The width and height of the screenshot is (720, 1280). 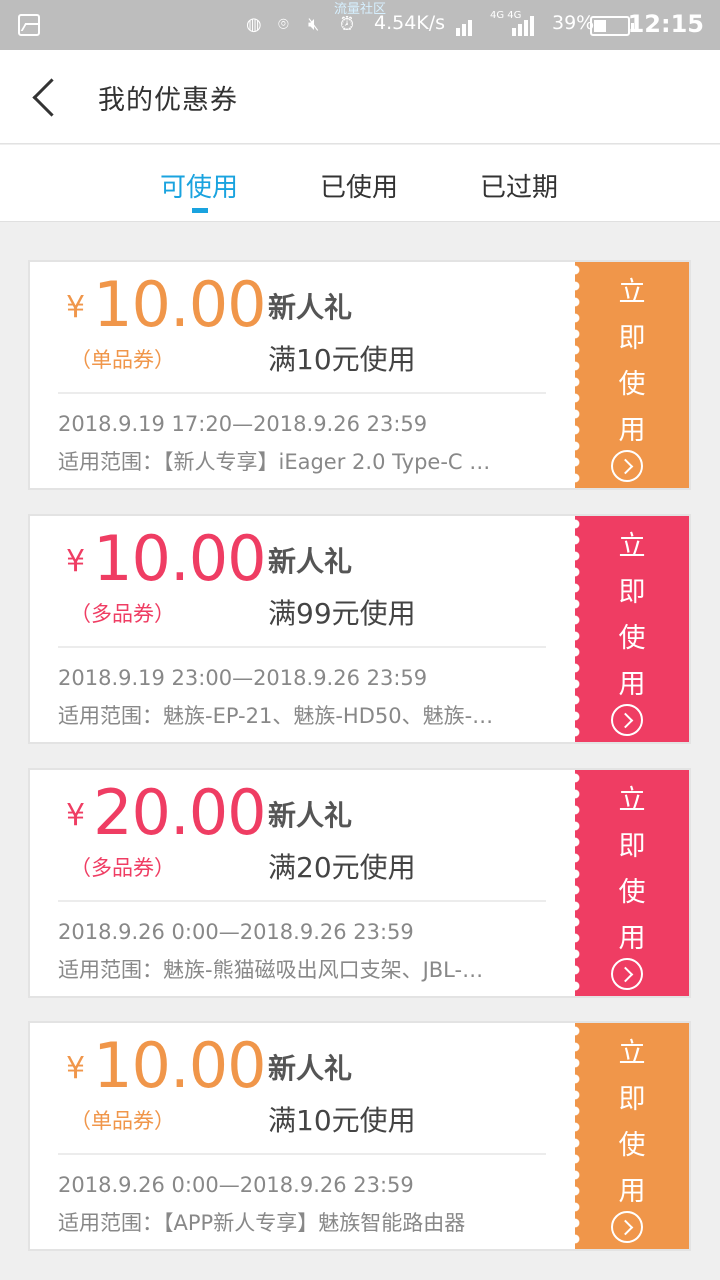 I want to click on location-icon: ⌾, so click(x=283, y=24).